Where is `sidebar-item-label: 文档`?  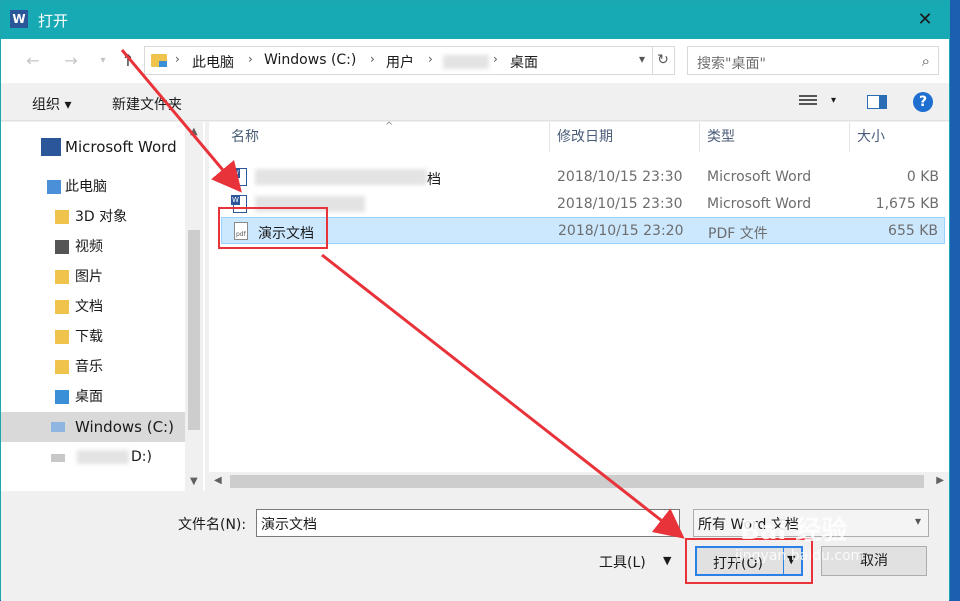 sidebar-item-label: 文档 is located at coordinates (89, 307).